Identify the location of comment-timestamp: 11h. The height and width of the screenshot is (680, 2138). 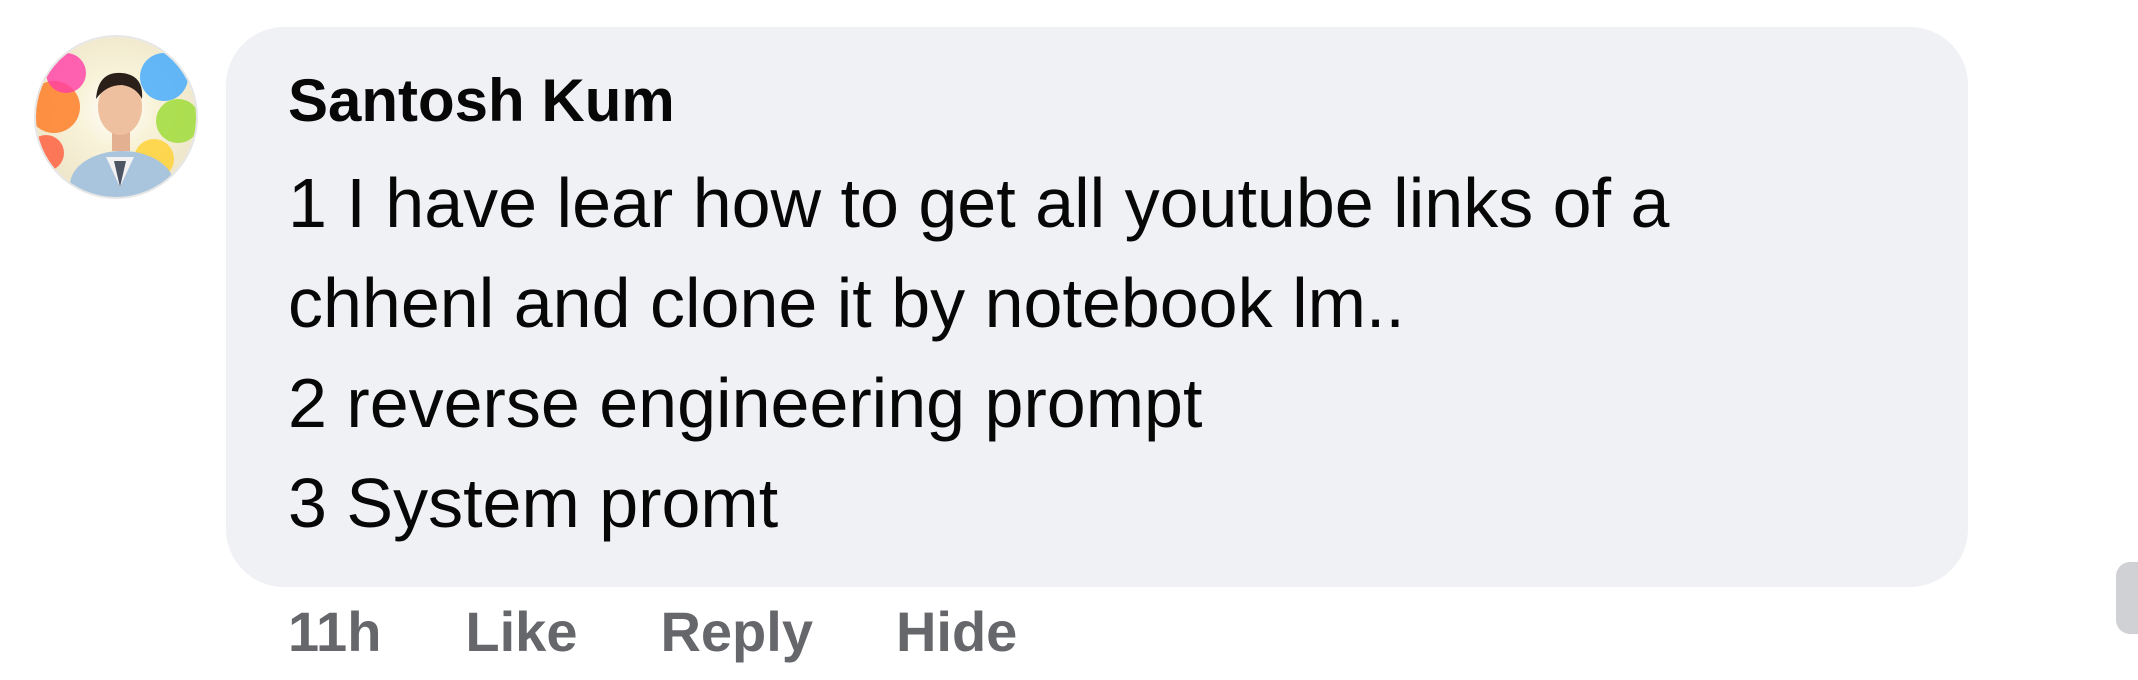
(334, 632).